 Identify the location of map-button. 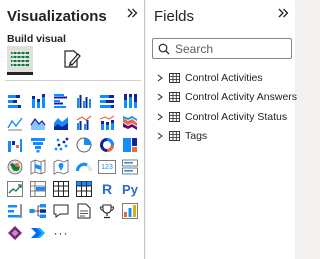
(15, 167).